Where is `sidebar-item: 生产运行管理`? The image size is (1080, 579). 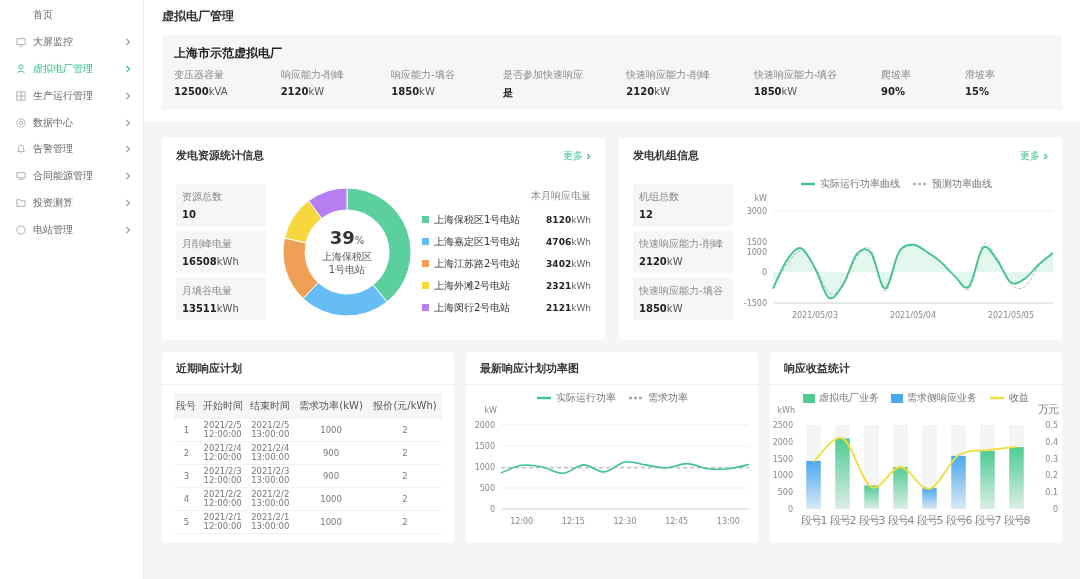
sidebar-item: 生产运行管理 is located at coordinates (71, 96).